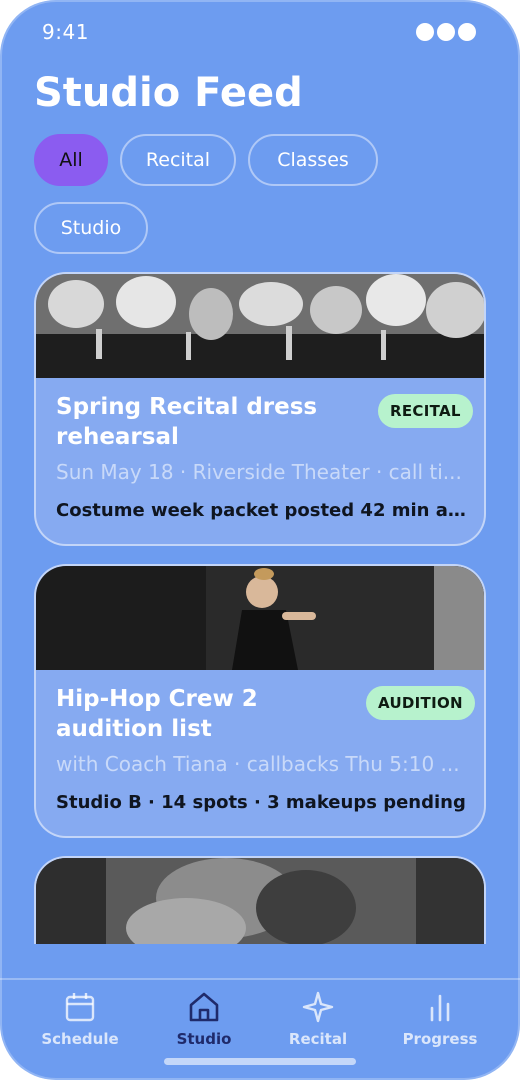  What do you see at coordinates (318, 1039) in the screenshot?
I see `tab-label: Recital` at bounding box center [318, 1039].